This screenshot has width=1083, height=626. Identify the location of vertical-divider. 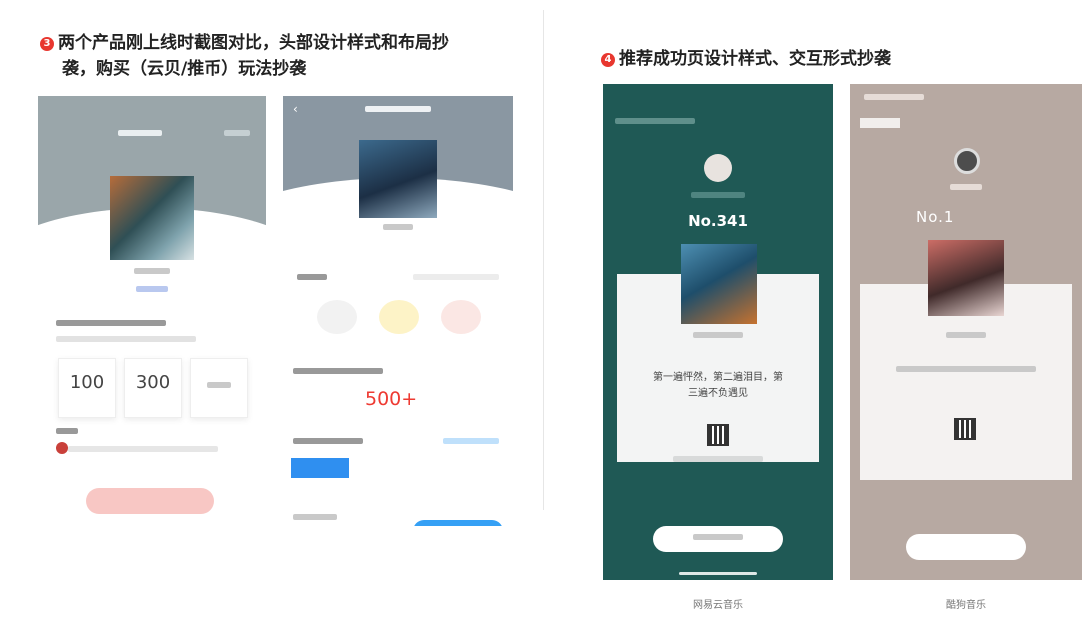
(543, 260).